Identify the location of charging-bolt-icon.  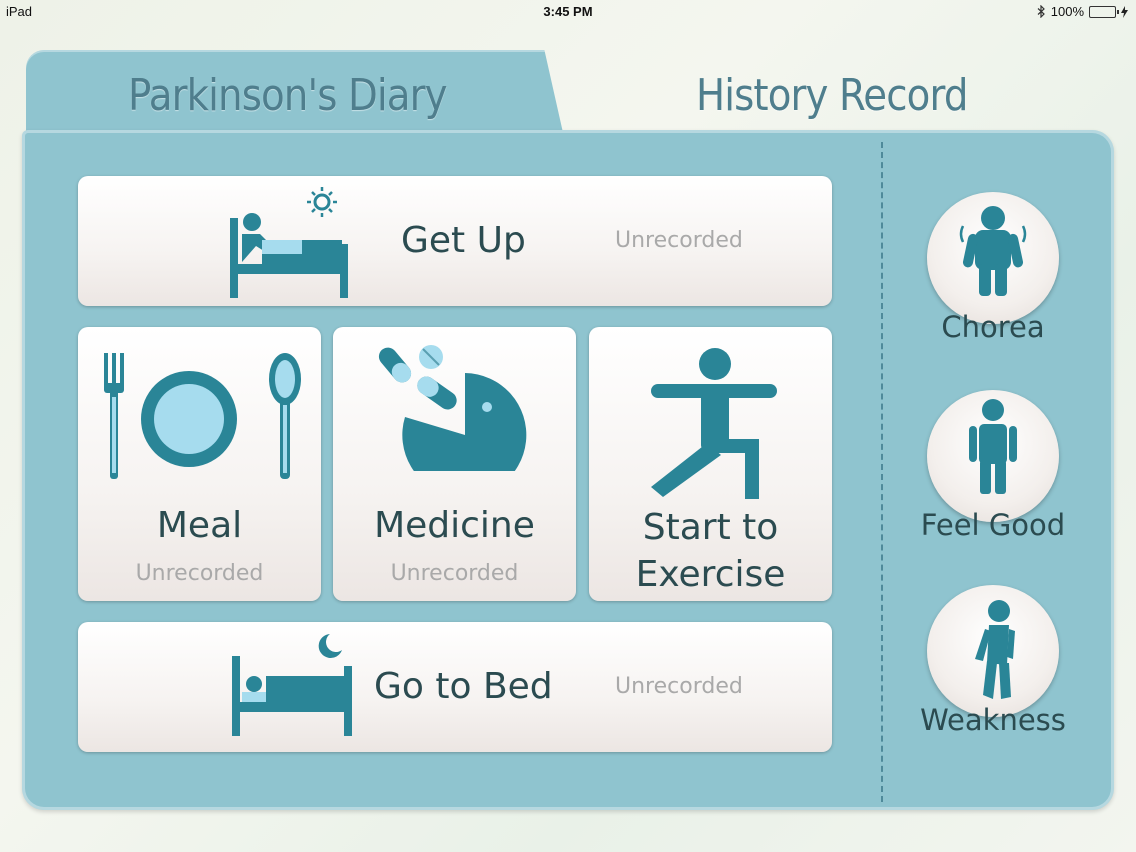
(1124, 11).